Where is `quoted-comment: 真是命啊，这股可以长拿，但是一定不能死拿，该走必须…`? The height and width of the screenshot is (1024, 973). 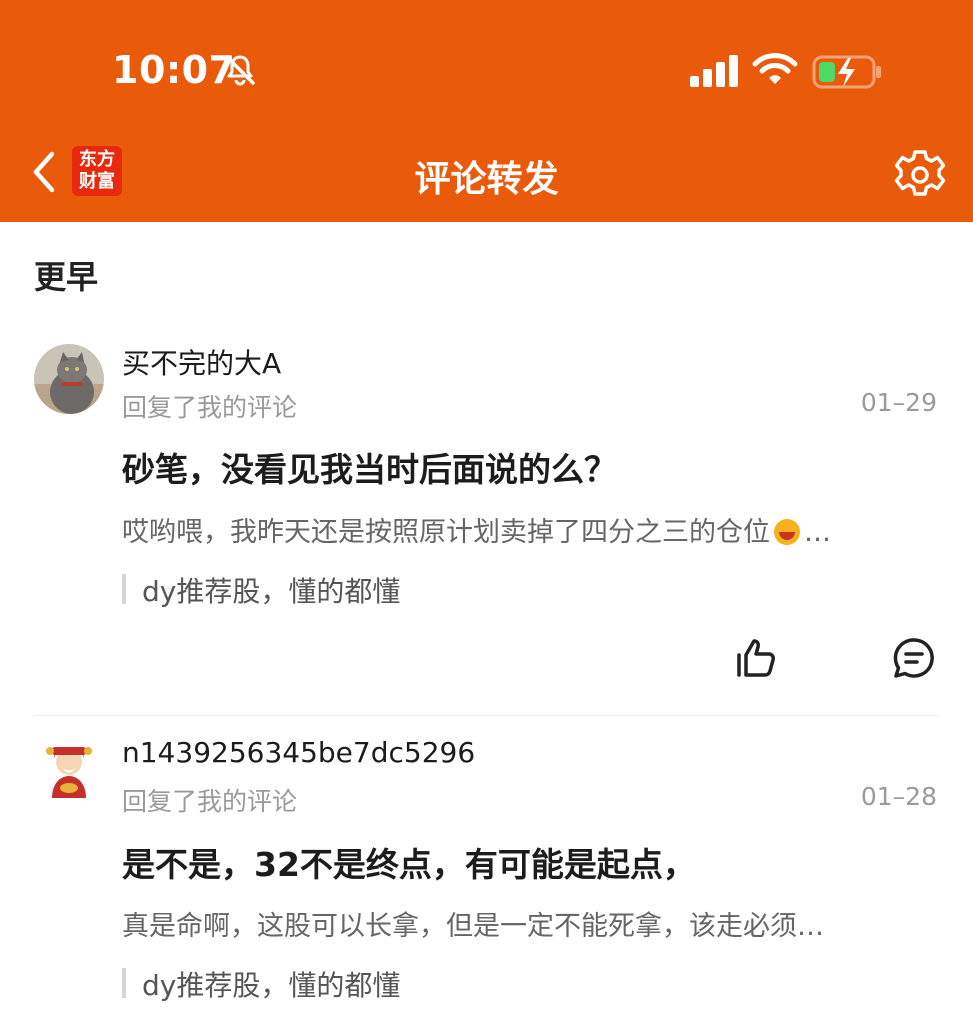
quoted-comment: 真是命啊，这股可以长拿，但是一定不能死拿，该走必须… is located at coordinates (527, 923).